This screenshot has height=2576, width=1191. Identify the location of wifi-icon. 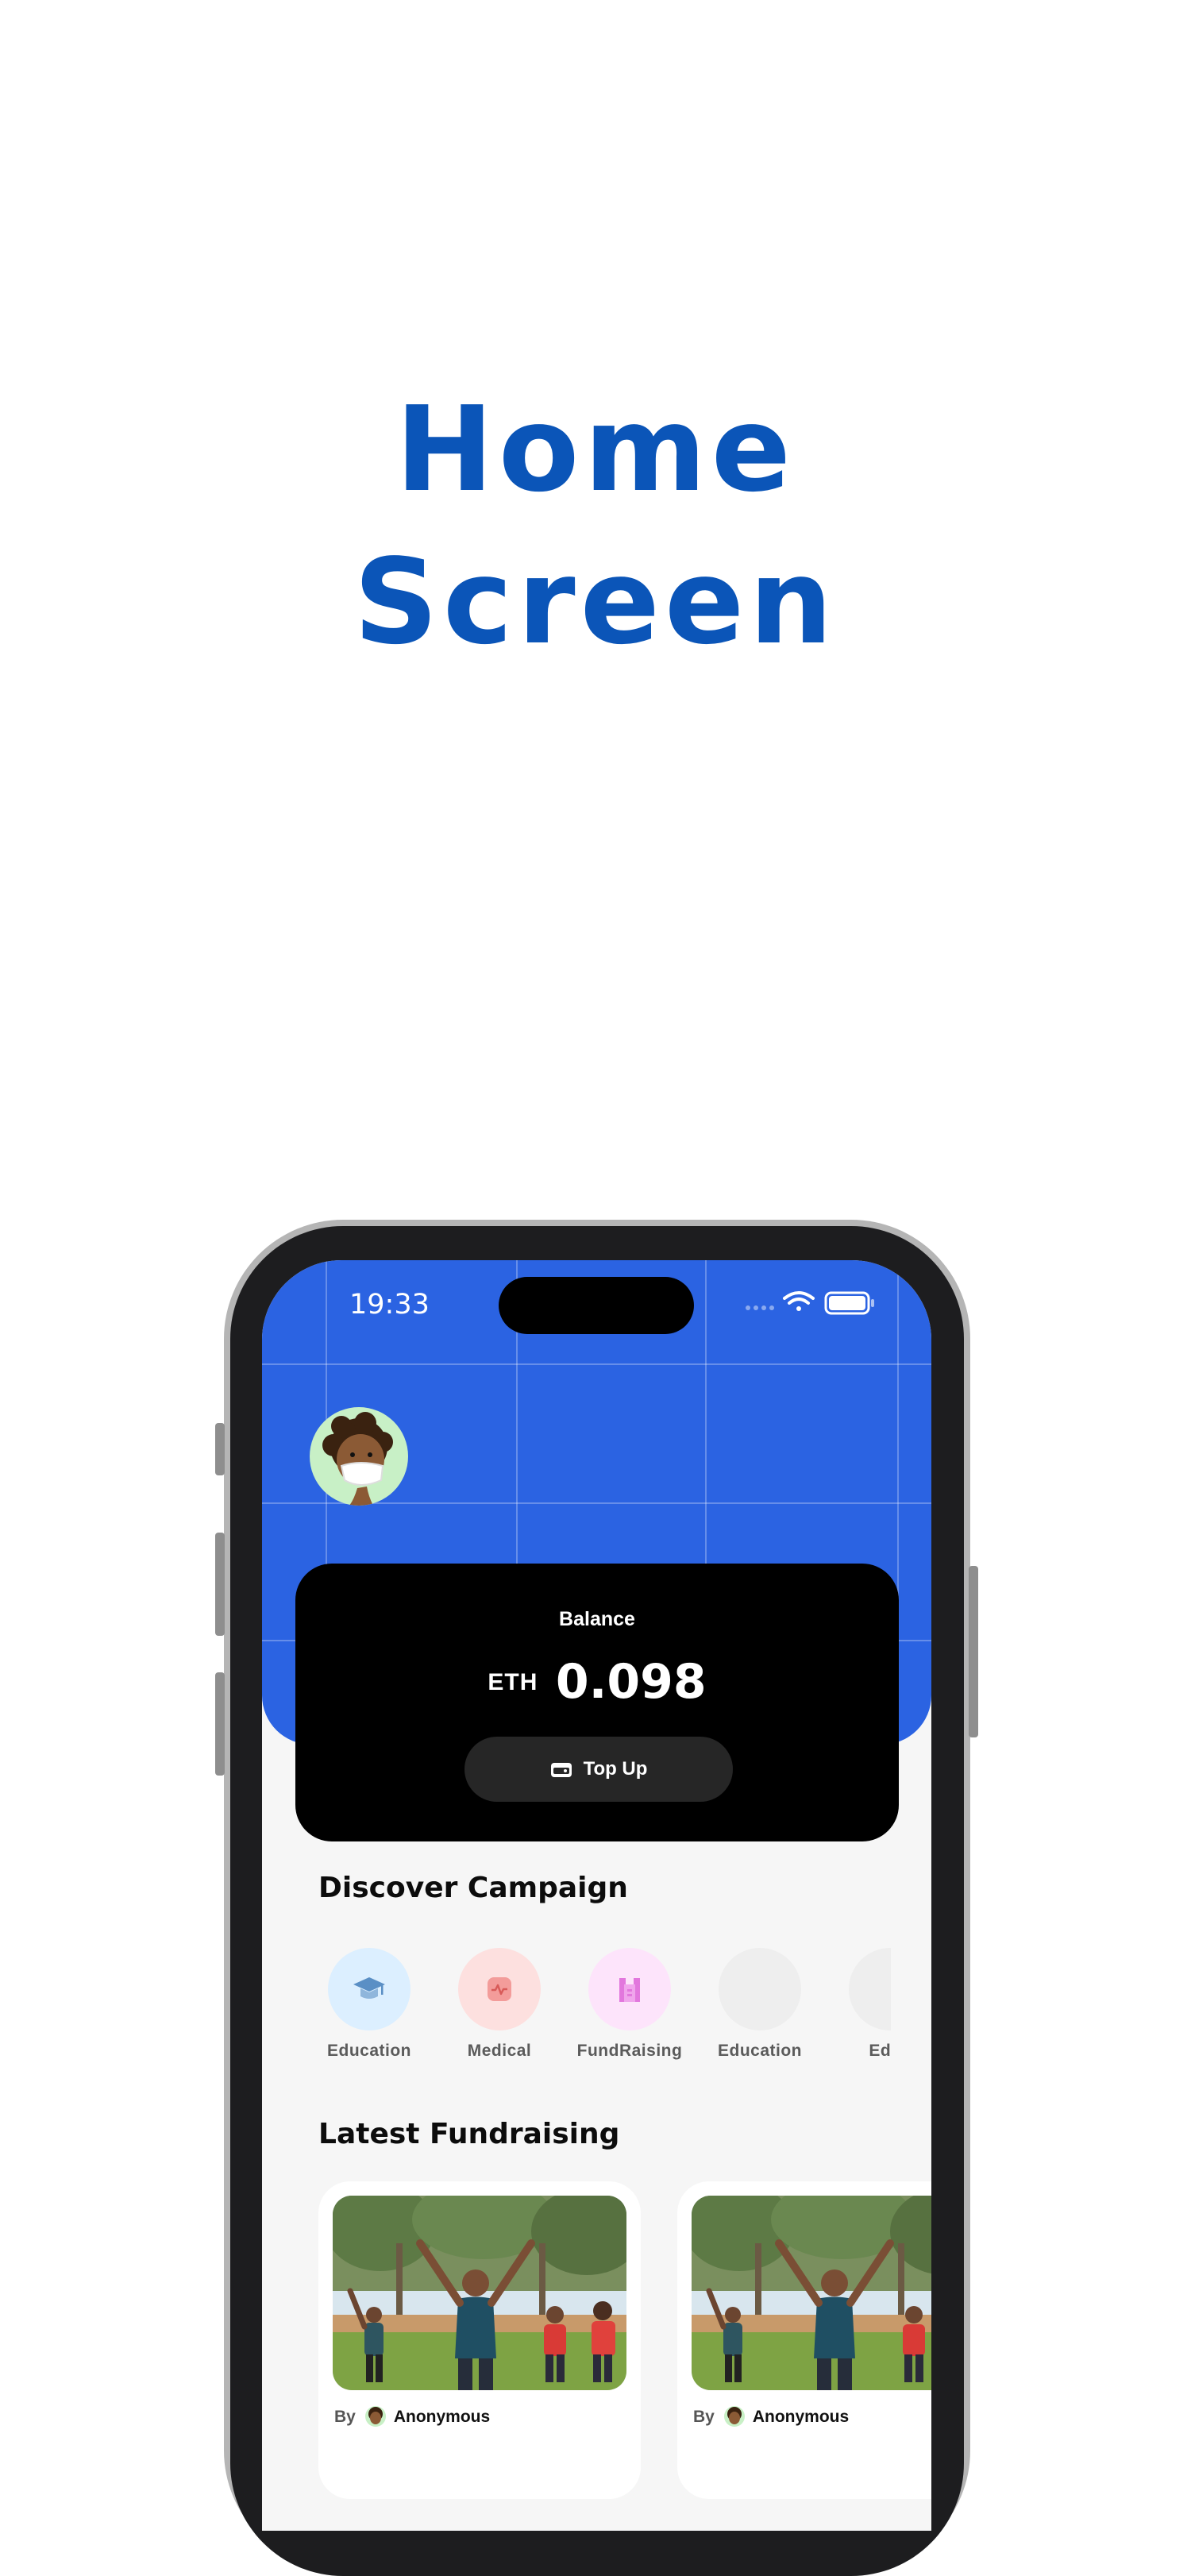
(799, 1301).